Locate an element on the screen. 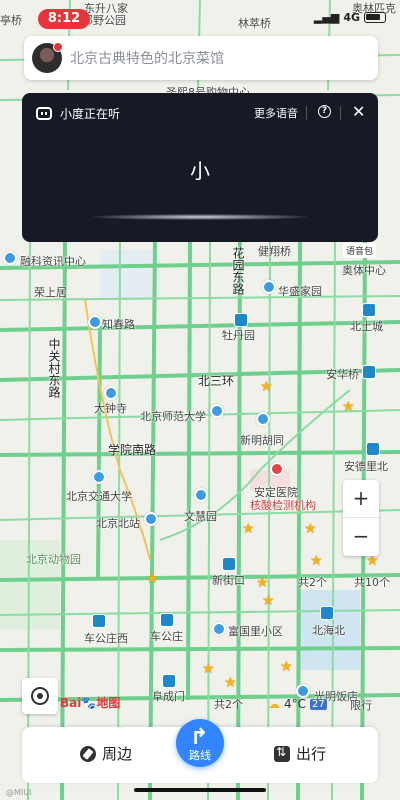 The width and height of the screenshot is (400, 800). map-label: 华盛家园 is located at coordinates (300, 291).